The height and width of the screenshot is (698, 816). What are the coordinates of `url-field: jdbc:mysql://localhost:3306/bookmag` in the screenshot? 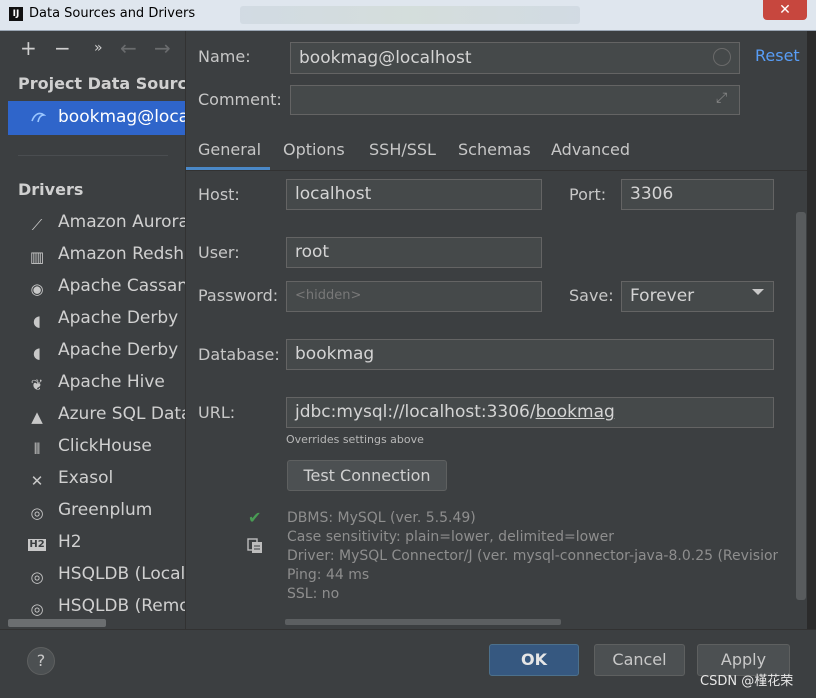 It's located at (530, 412).